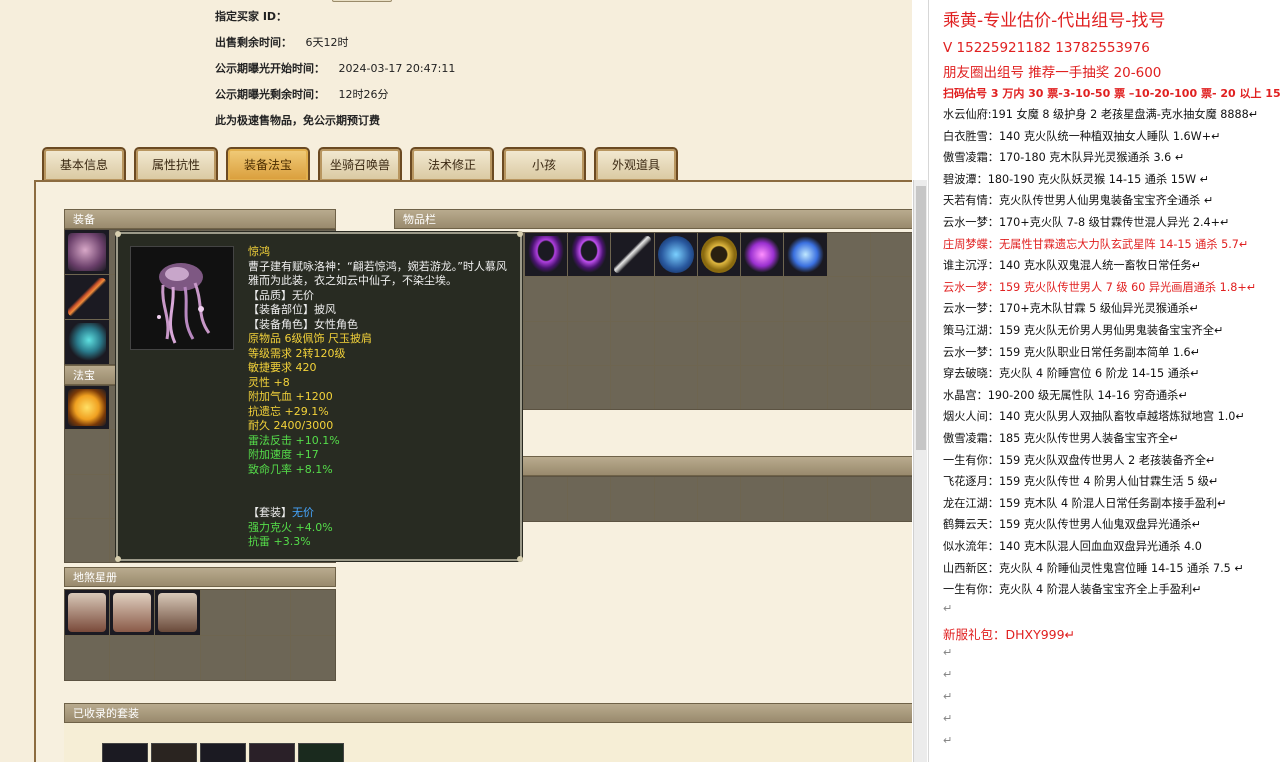  Describe the element at coordinates (1093, 568) in the screenshot. I see `doc-entry: 山西新区：克火队 4 阶睡仙灵性鬼宫位睡 14-15 通杀 7.5 ↵` at that location.